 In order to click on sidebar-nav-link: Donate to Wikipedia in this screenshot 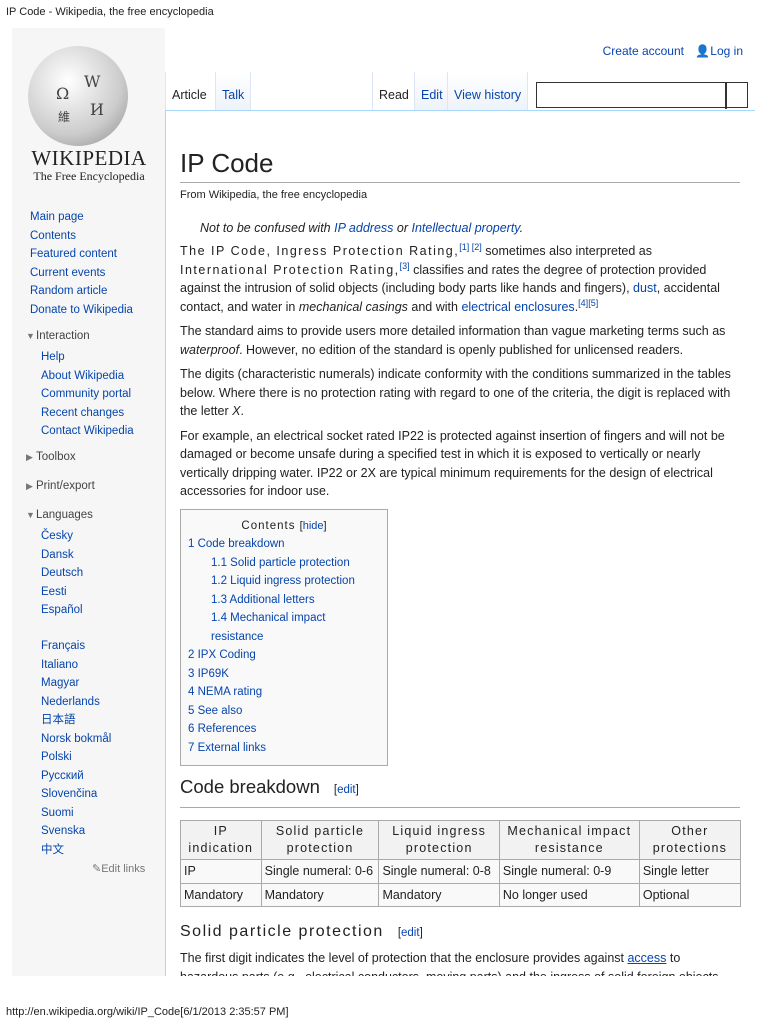, I will do `click(81, 310)`.